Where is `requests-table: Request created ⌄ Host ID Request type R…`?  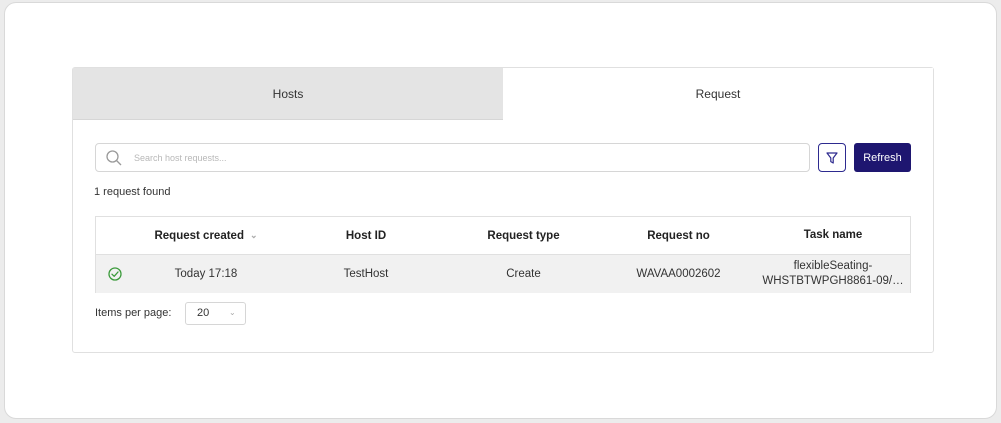 requests-table: Request created ⌄ Host ID Request type R… is located at coordinates (503, 254).